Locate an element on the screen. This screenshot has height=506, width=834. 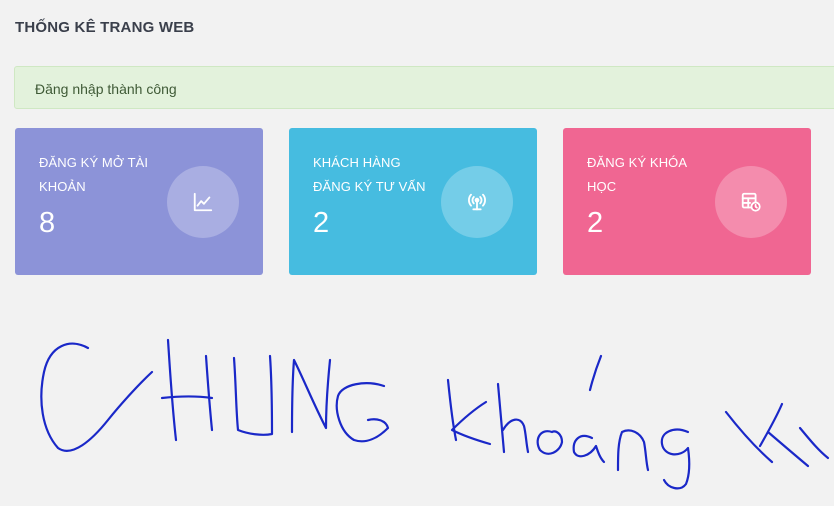
line-chart-icon is located at coordinates (203, 202).